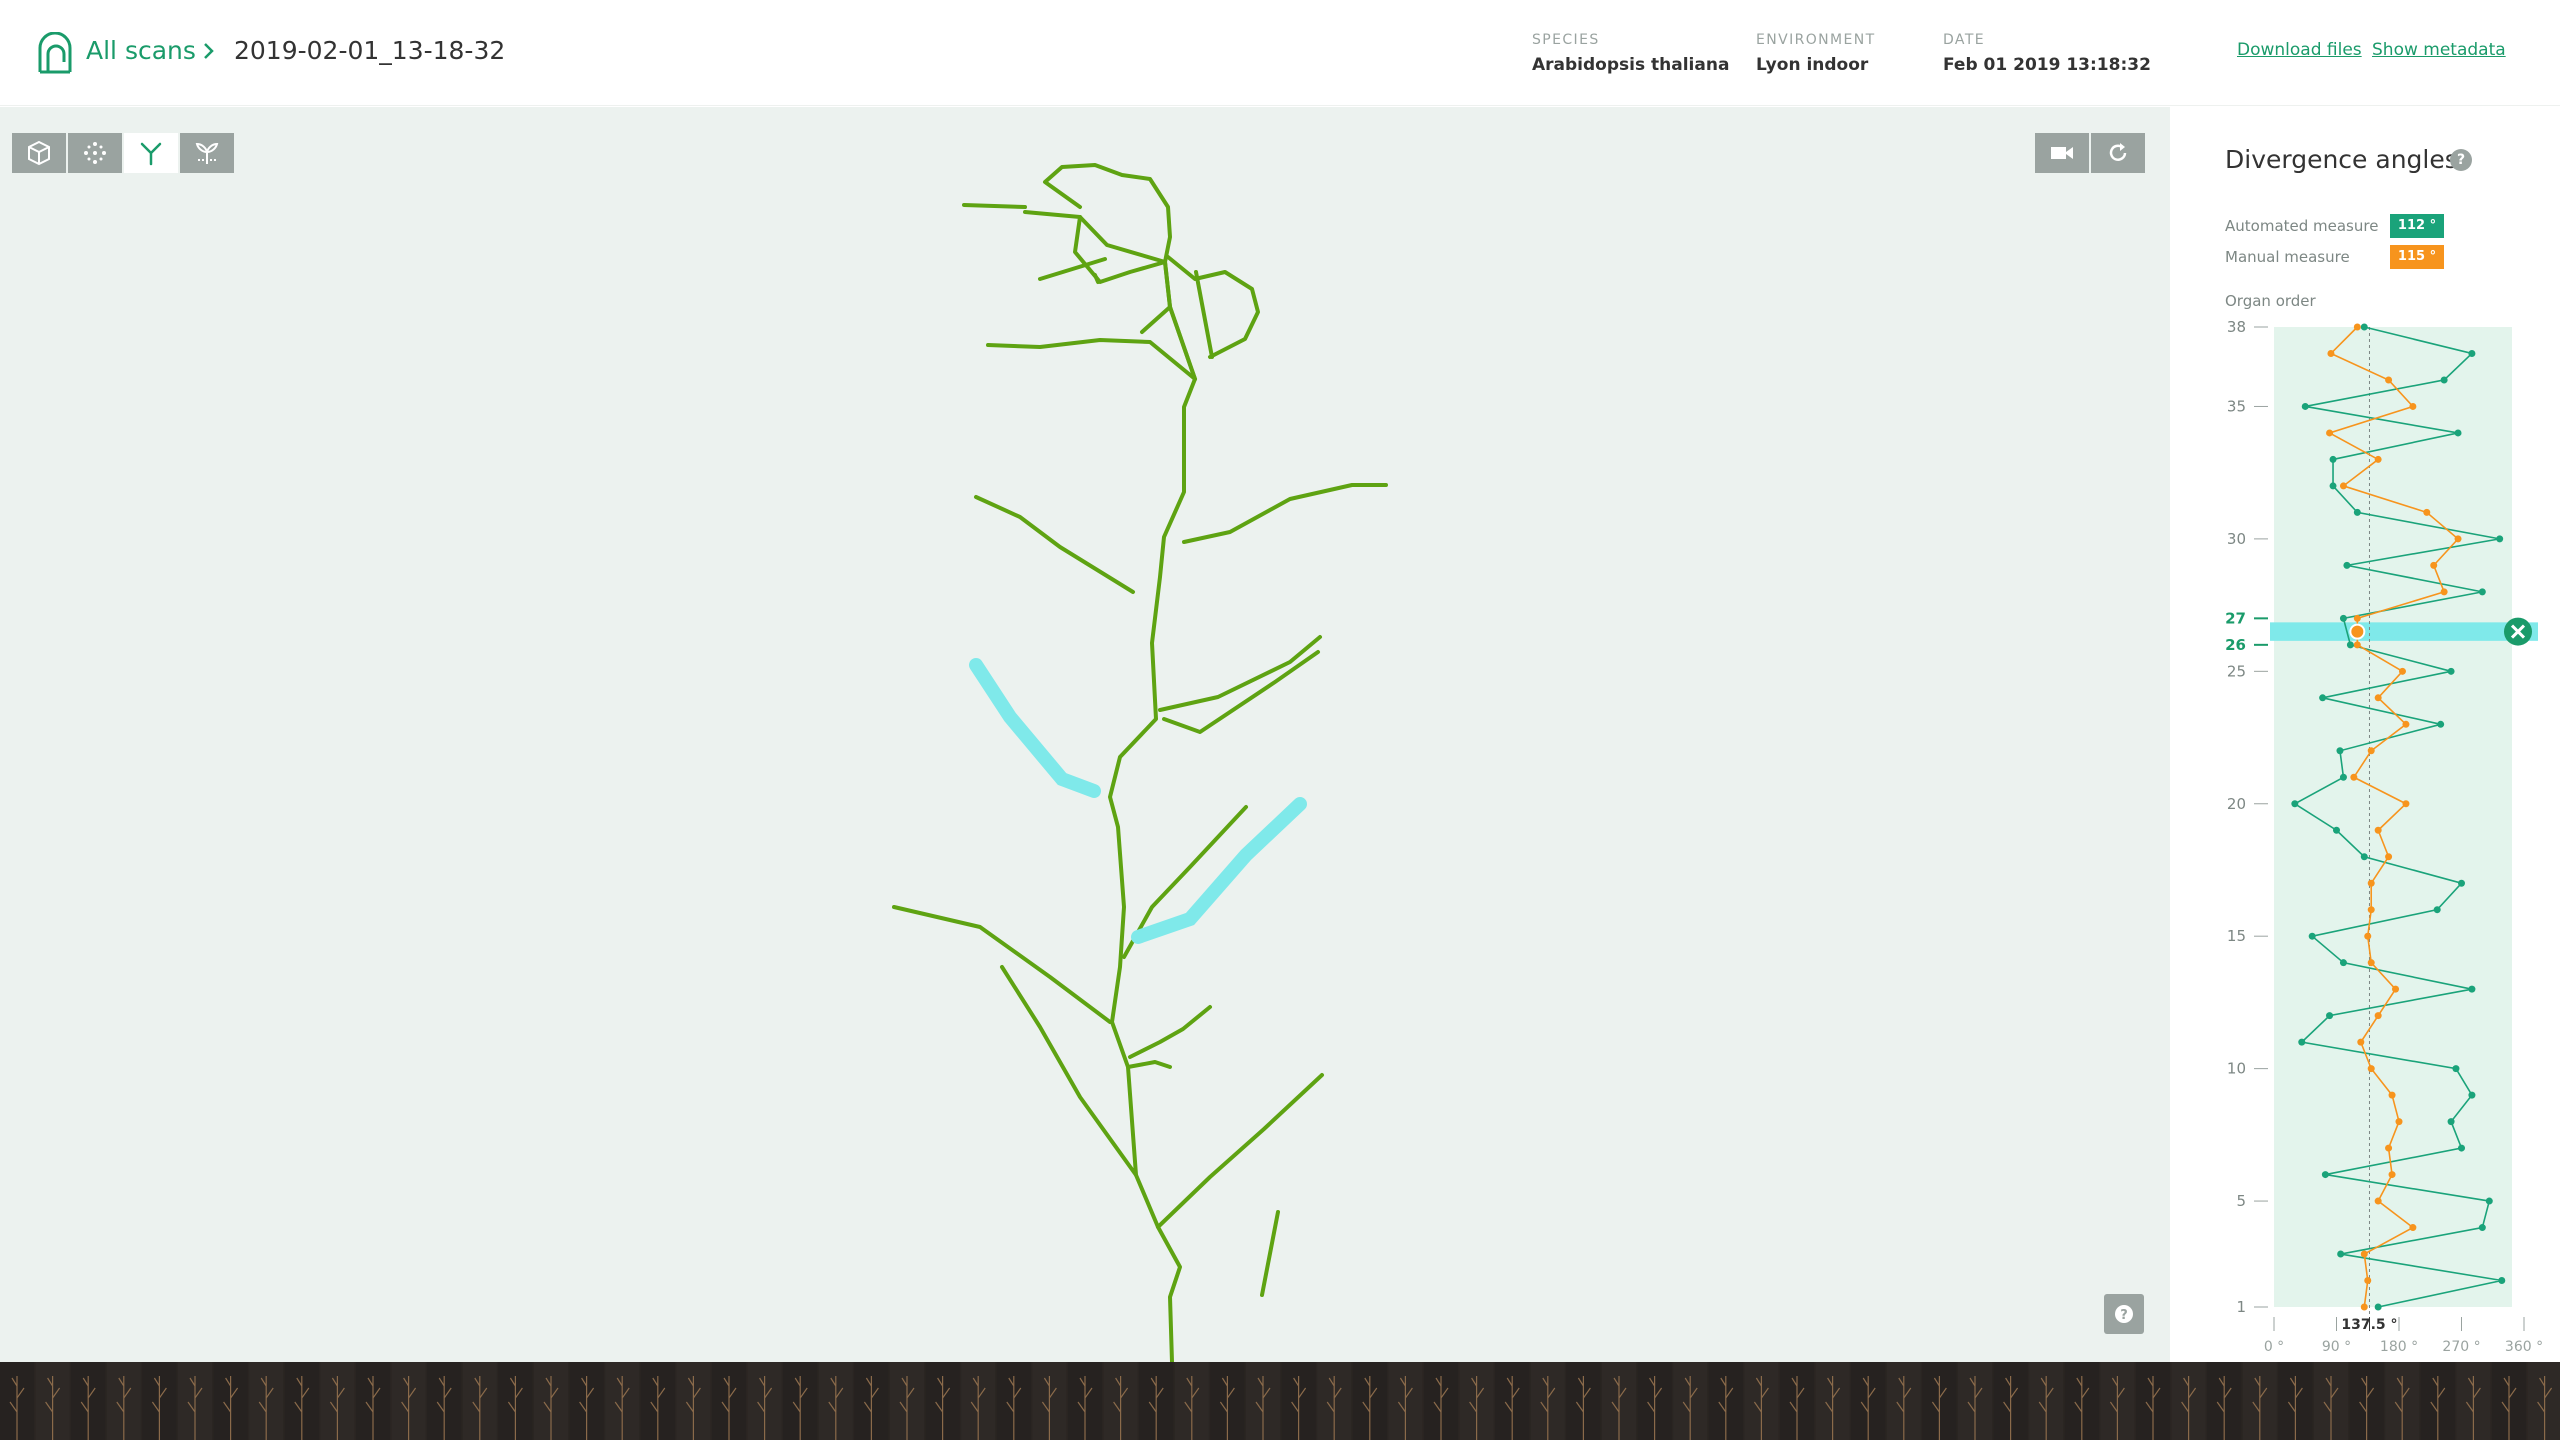  I want to click on skeleton-icon, so click(151, 154).